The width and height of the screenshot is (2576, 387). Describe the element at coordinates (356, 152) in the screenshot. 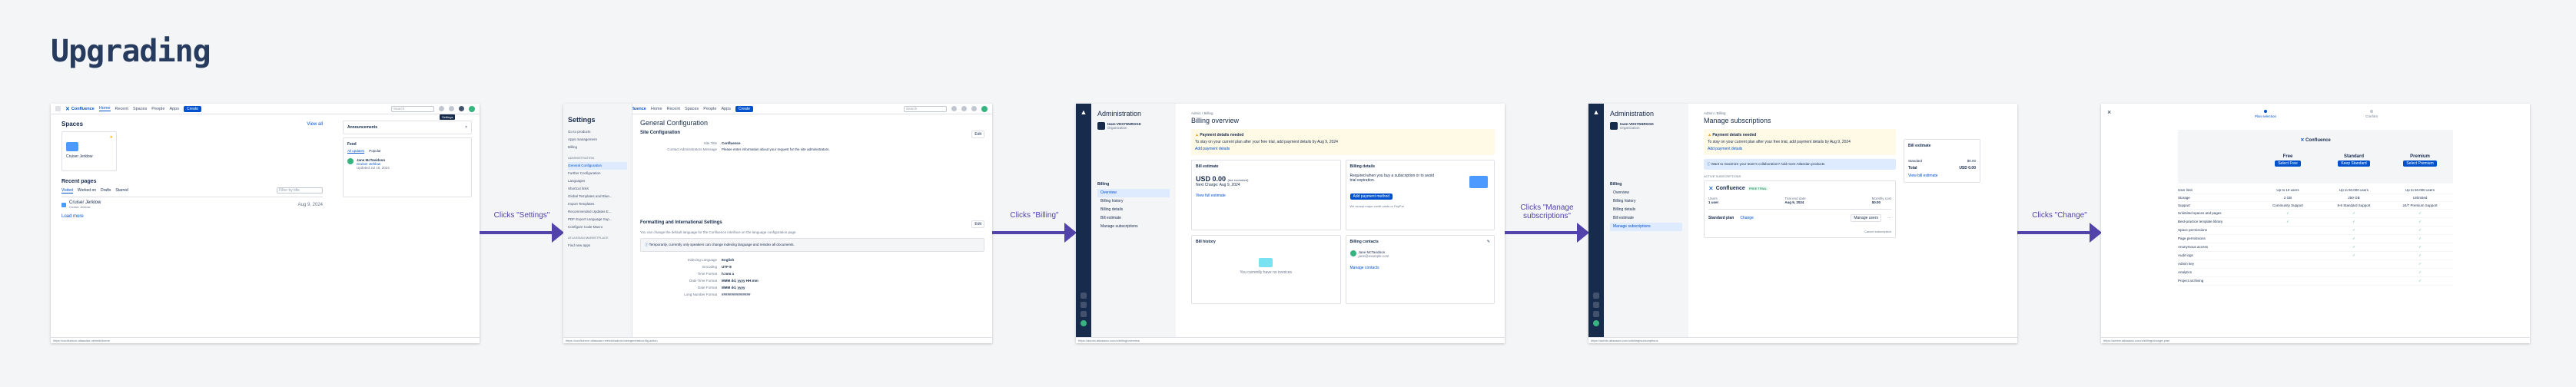

I see `tab-all-updates: All updates` at that location.